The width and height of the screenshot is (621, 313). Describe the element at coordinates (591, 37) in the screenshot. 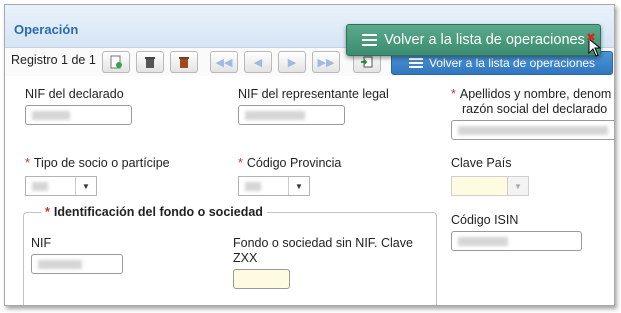

I see `red-x-icon` at that location.